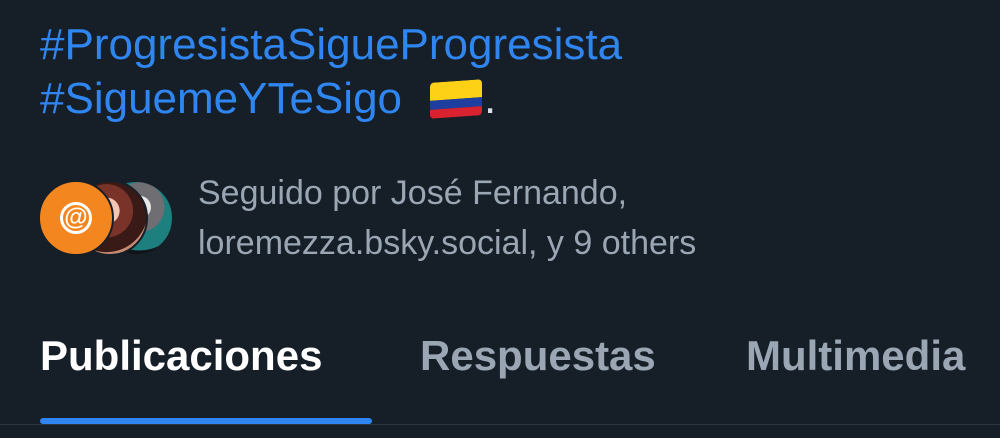 The height and width of the screenshot is (438, 1000). What do you see at coordinates (447, 243) in the screenshot?
I see `followed-by-line-2: loremezza.bsky.social, y 9 others` at bounding box center [447, 243].